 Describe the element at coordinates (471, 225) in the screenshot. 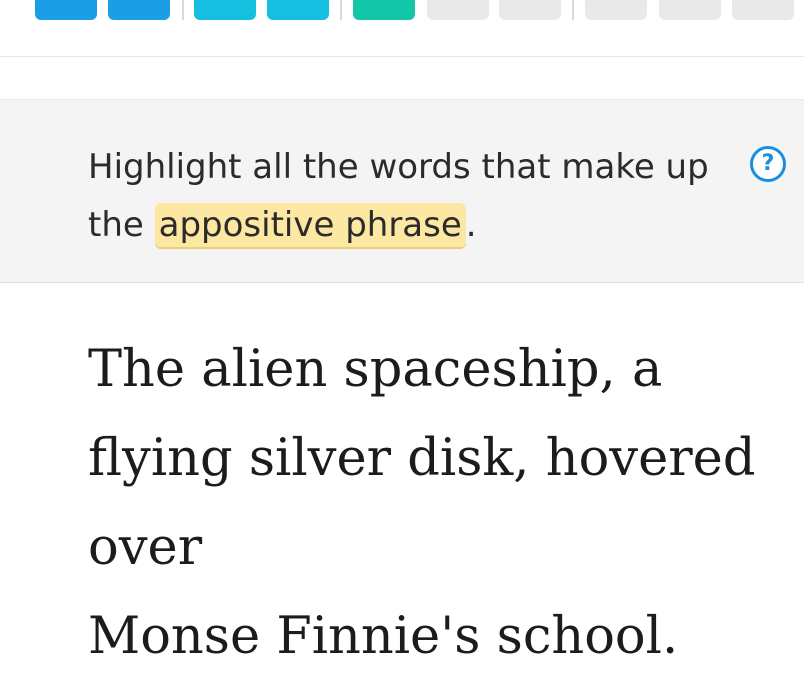

I see `instruction-suffix: .` at that location.